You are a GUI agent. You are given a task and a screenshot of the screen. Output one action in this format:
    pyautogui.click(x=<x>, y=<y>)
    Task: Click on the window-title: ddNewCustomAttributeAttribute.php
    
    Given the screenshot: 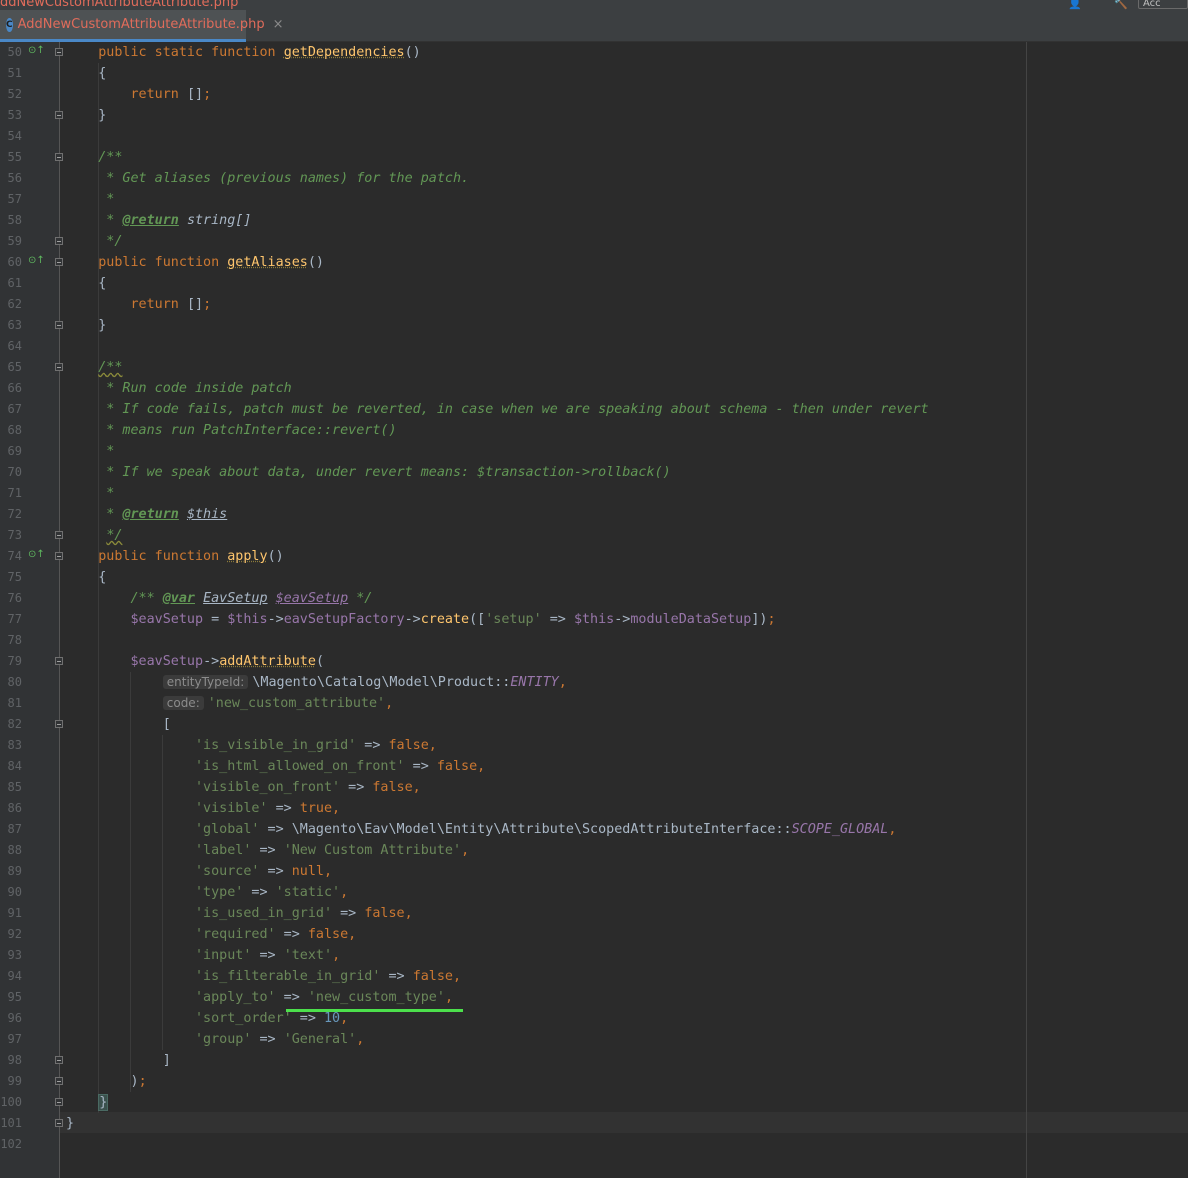 What is the action you would take?
    pyautogui.click(x=119, y=5)
    